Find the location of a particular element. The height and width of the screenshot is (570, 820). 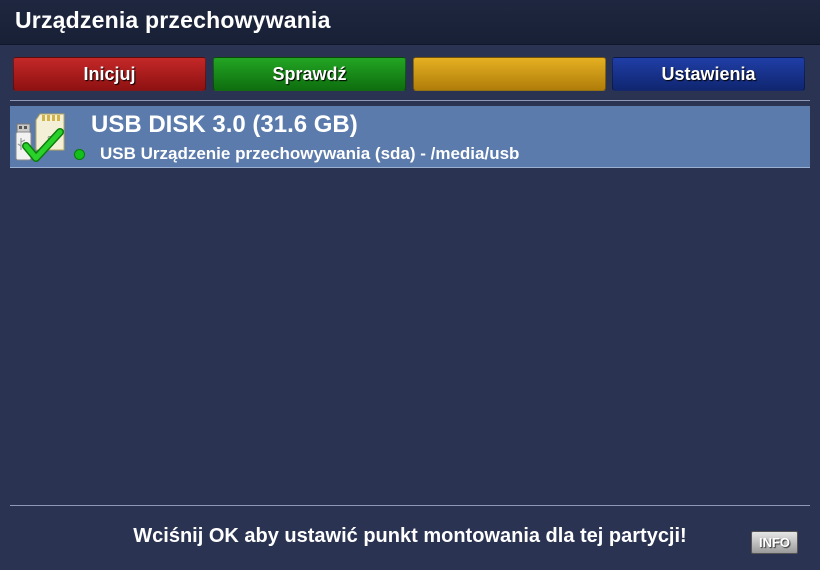

settings-button: Ustawienia is located at coordinates (708, 74).